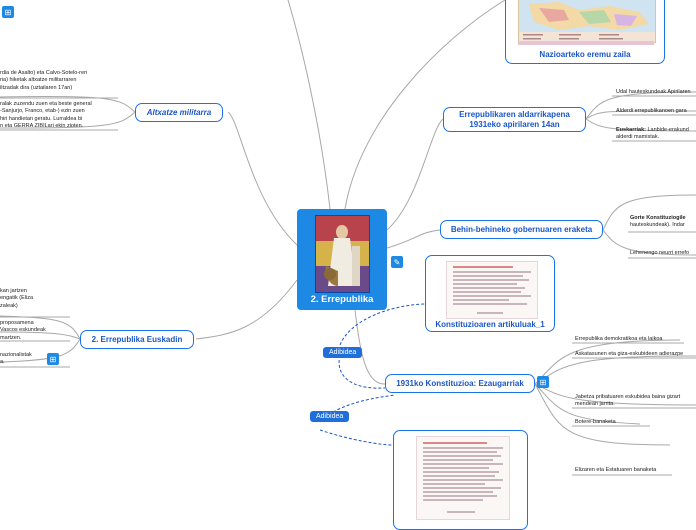 The height and width of the screenshot is (530, 696). Describe the element at coordinates (17, 323) in the screenshot. I see `leaf-line: proposamena` at that location.